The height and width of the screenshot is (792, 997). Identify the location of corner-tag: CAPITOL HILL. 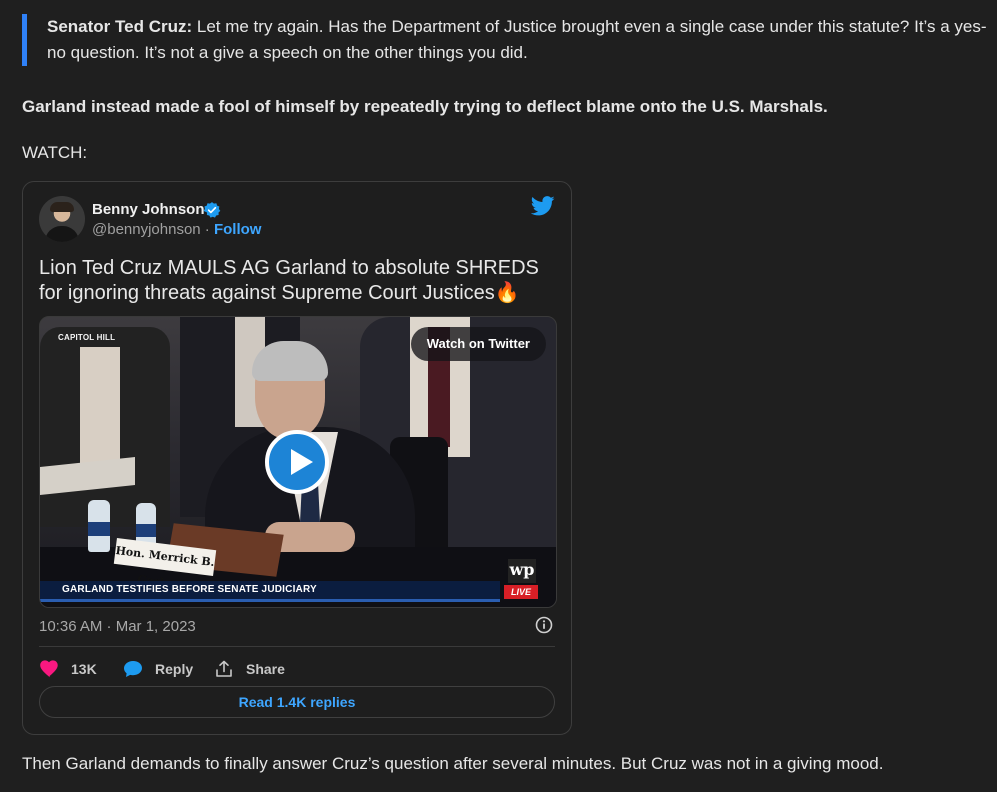
(87, 337).